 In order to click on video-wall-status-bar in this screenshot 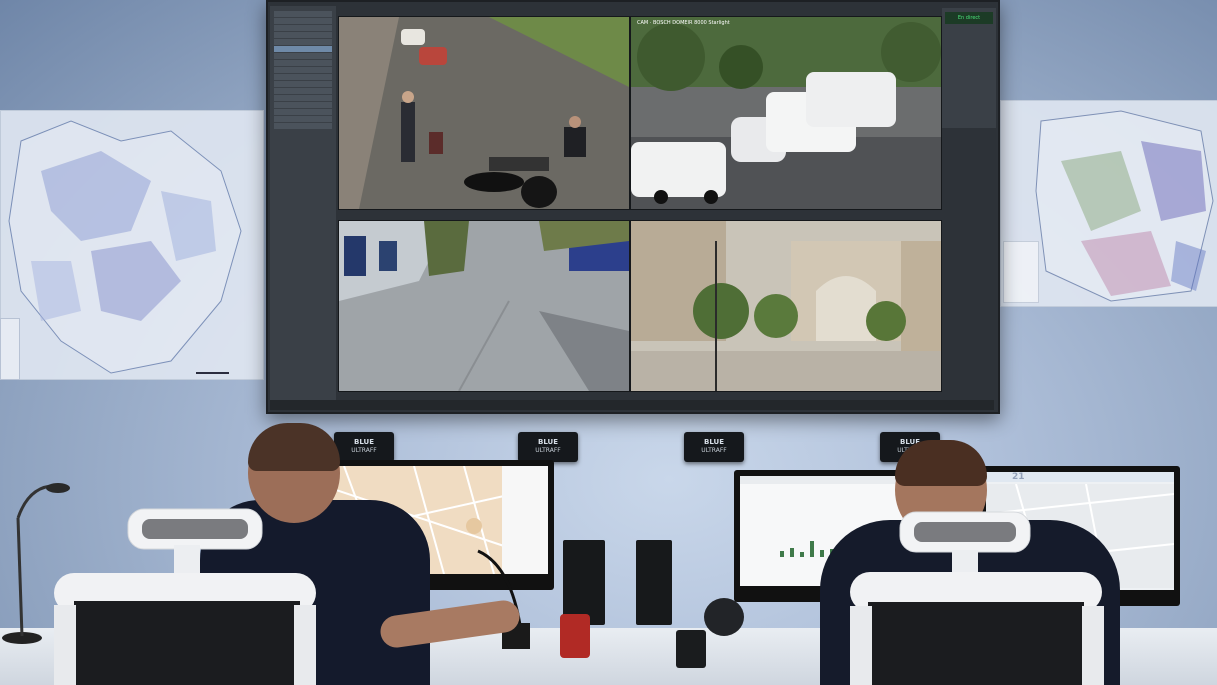, I will do `click(632, 405)`.